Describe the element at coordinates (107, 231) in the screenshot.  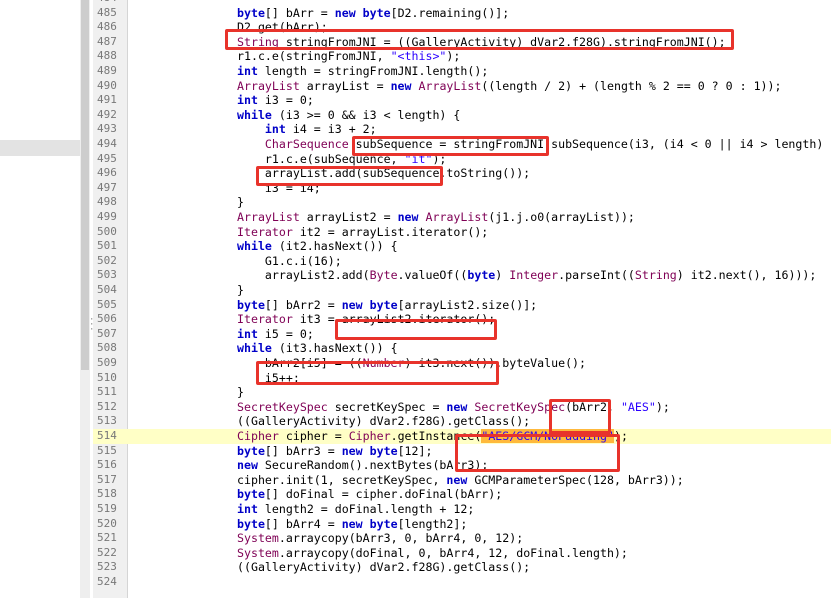
I see `line-number: 500` at that location.